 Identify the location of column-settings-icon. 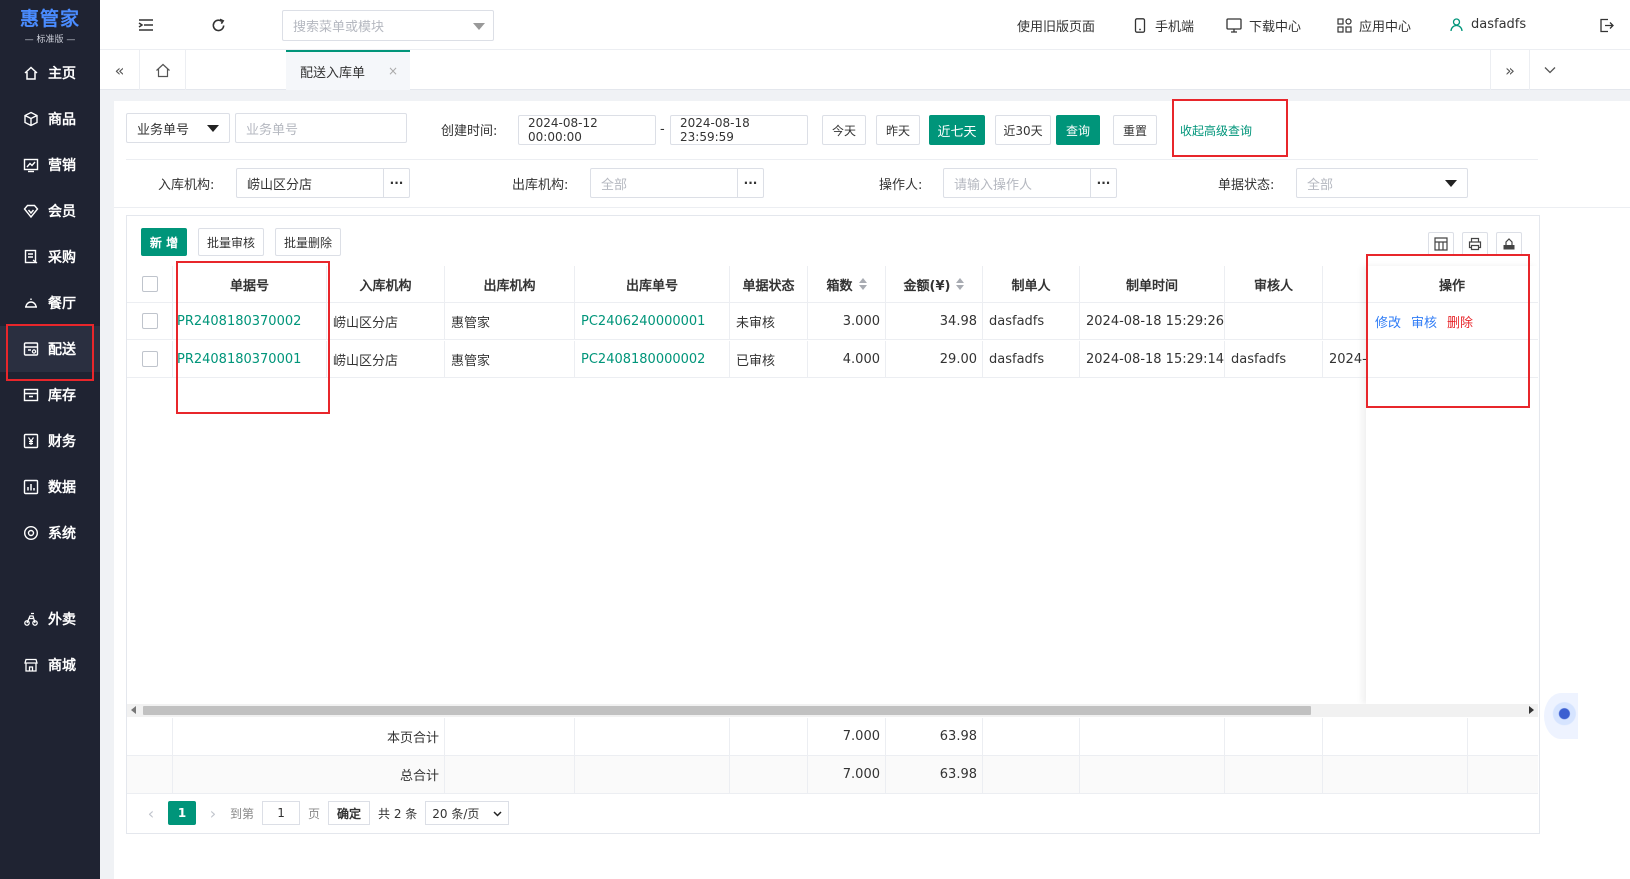
(1441, 244).